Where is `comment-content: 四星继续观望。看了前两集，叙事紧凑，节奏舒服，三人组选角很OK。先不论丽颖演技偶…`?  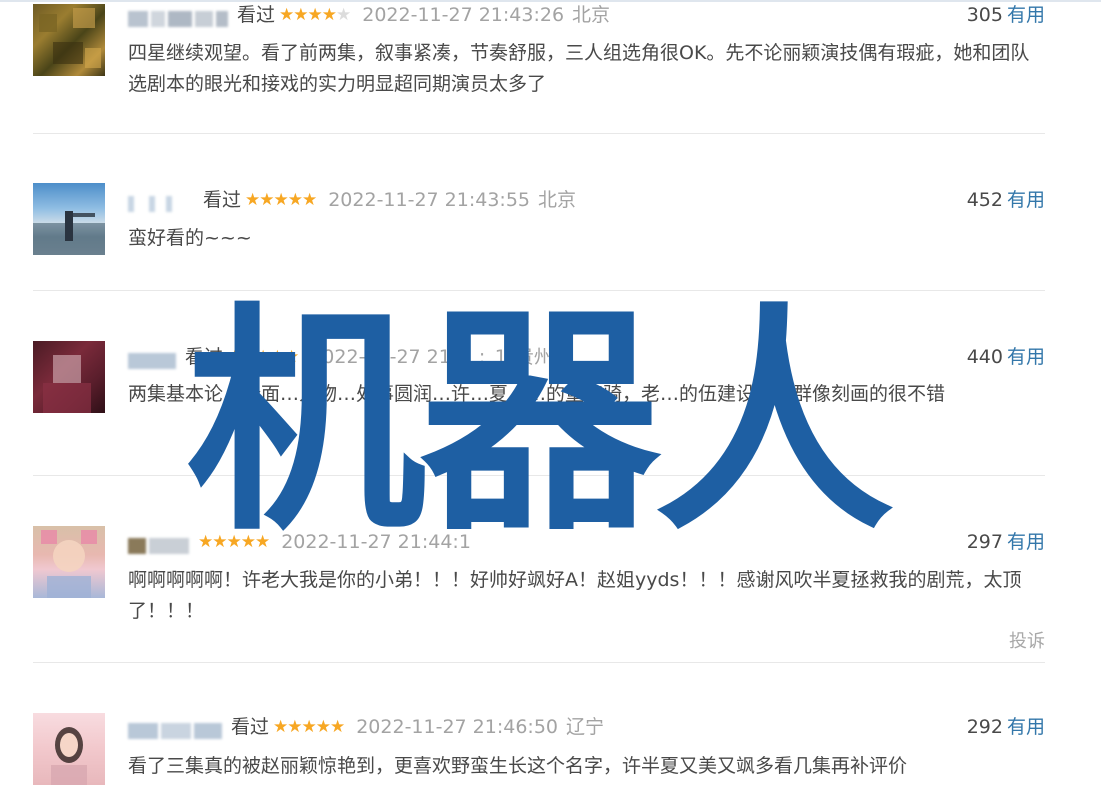 comment-content: 四星继续观望。看了前两集，叙事紧凑，节奏舒服，三人组选角很OK。先不论丽颖演技偶… is located at coordinates (579, 68).